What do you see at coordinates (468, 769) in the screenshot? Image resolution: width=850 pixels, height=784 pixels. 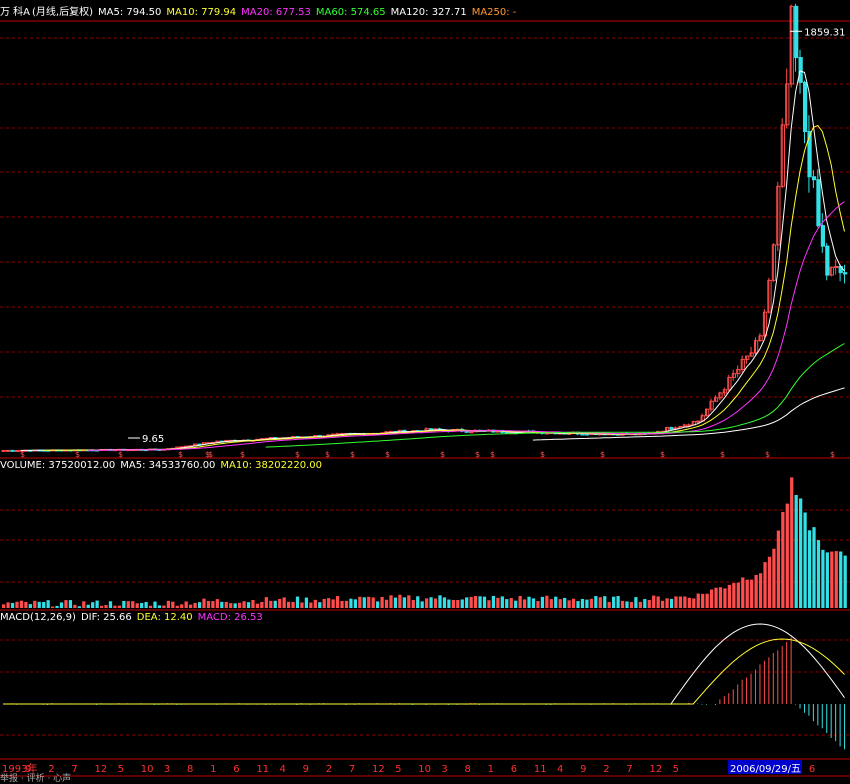 I see `date-axis-label: 8` at bounding box center [468, 769].